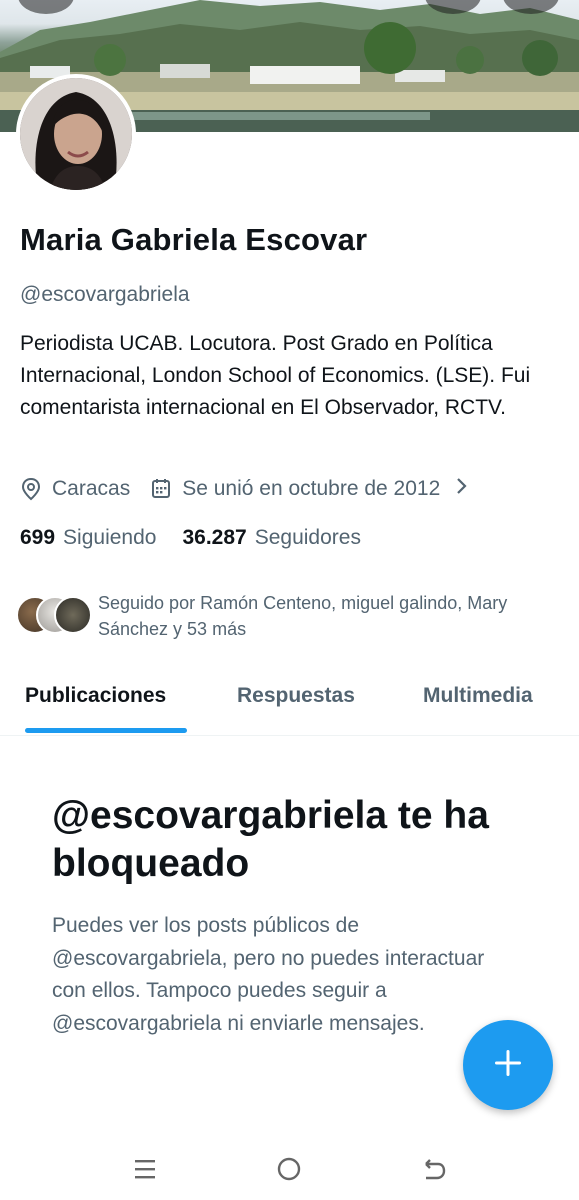 The height and width of the screenshot is (1200, 579). I want to click on location-pin-icon, so click(31, 489).